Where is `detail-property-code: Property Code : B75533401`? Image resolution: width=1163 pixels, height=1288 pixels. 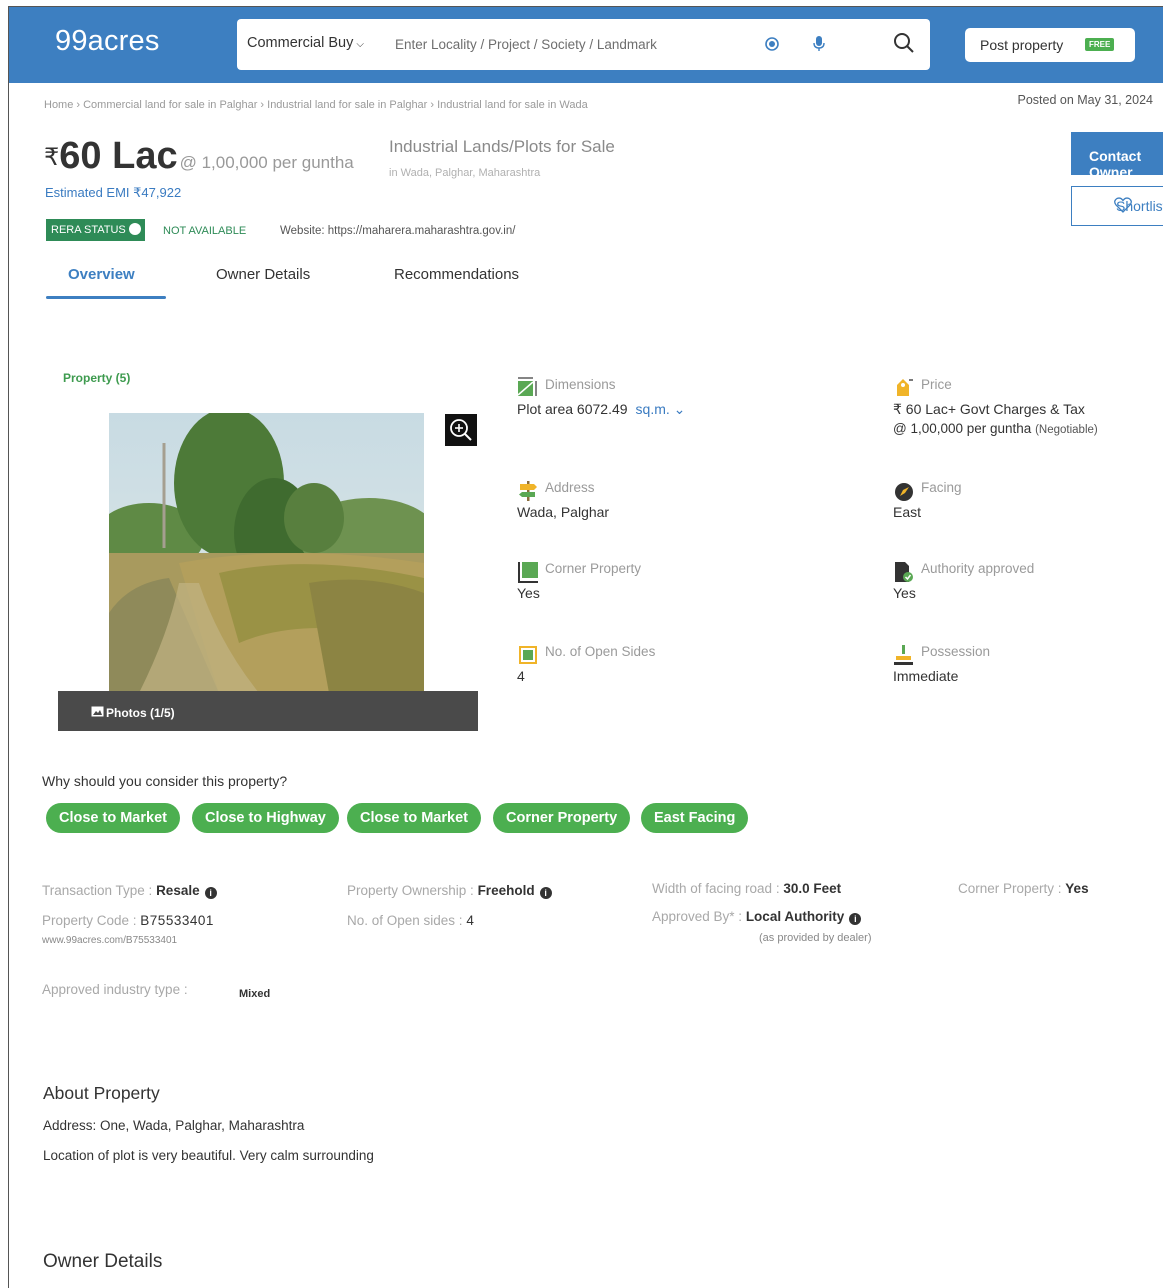
detail-property-code: Property Code : B75533401 is located at coordinates (128, 920).